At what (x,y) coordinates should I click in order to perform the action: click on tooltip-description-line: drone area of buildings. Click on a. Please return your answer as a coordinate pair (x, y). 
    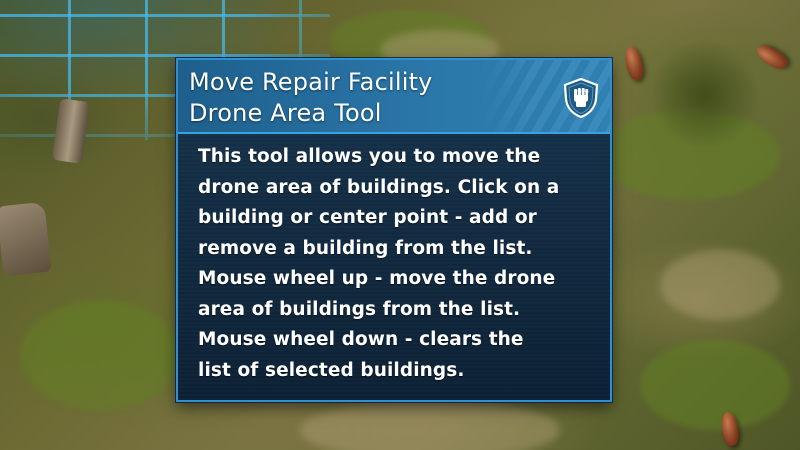
    Looking at the image, I should click on (379, 187).